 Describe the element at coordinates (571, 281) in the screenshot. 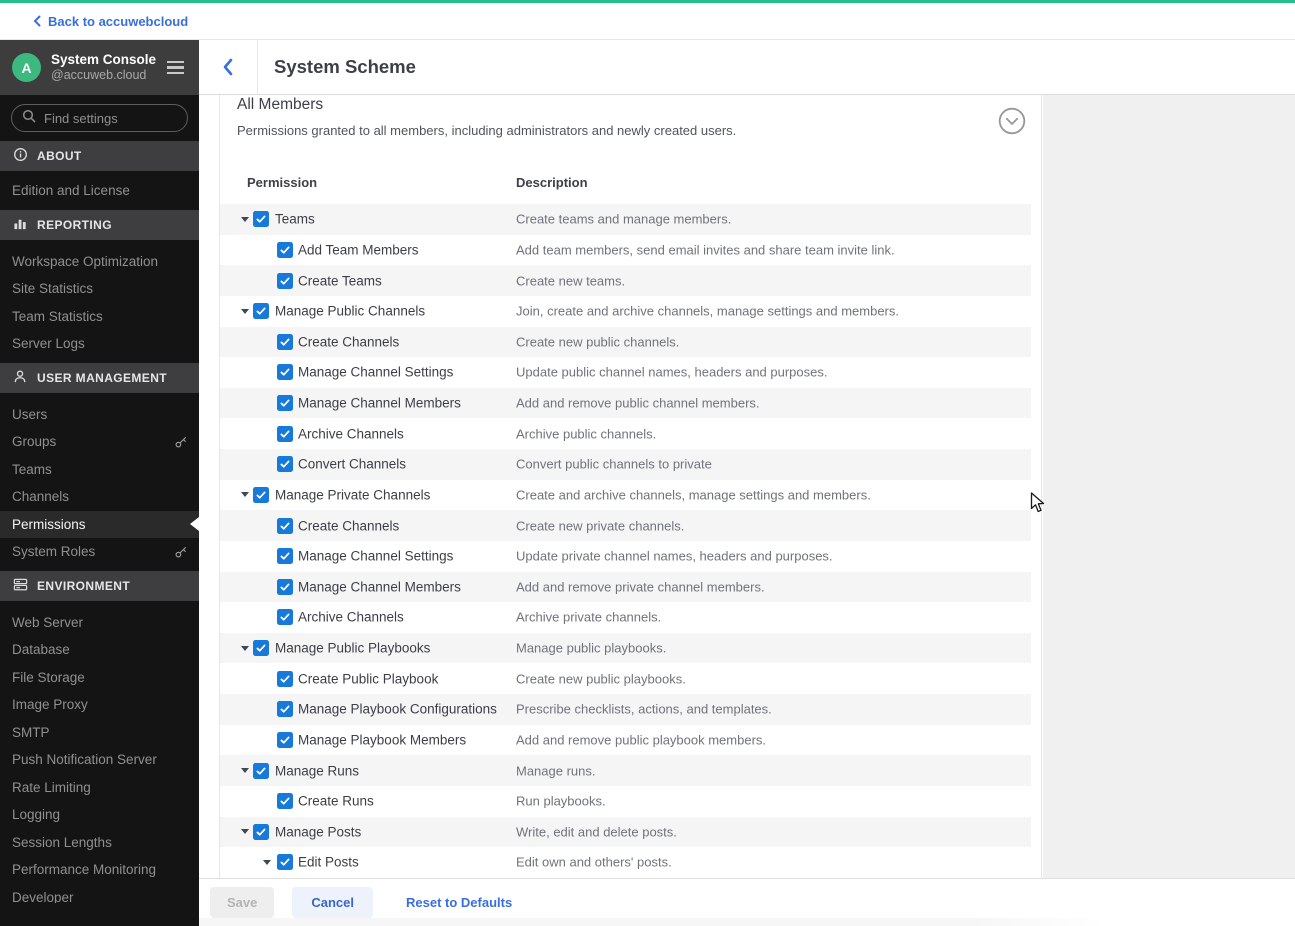

I see `permission-description: Create new teams.` at that location.